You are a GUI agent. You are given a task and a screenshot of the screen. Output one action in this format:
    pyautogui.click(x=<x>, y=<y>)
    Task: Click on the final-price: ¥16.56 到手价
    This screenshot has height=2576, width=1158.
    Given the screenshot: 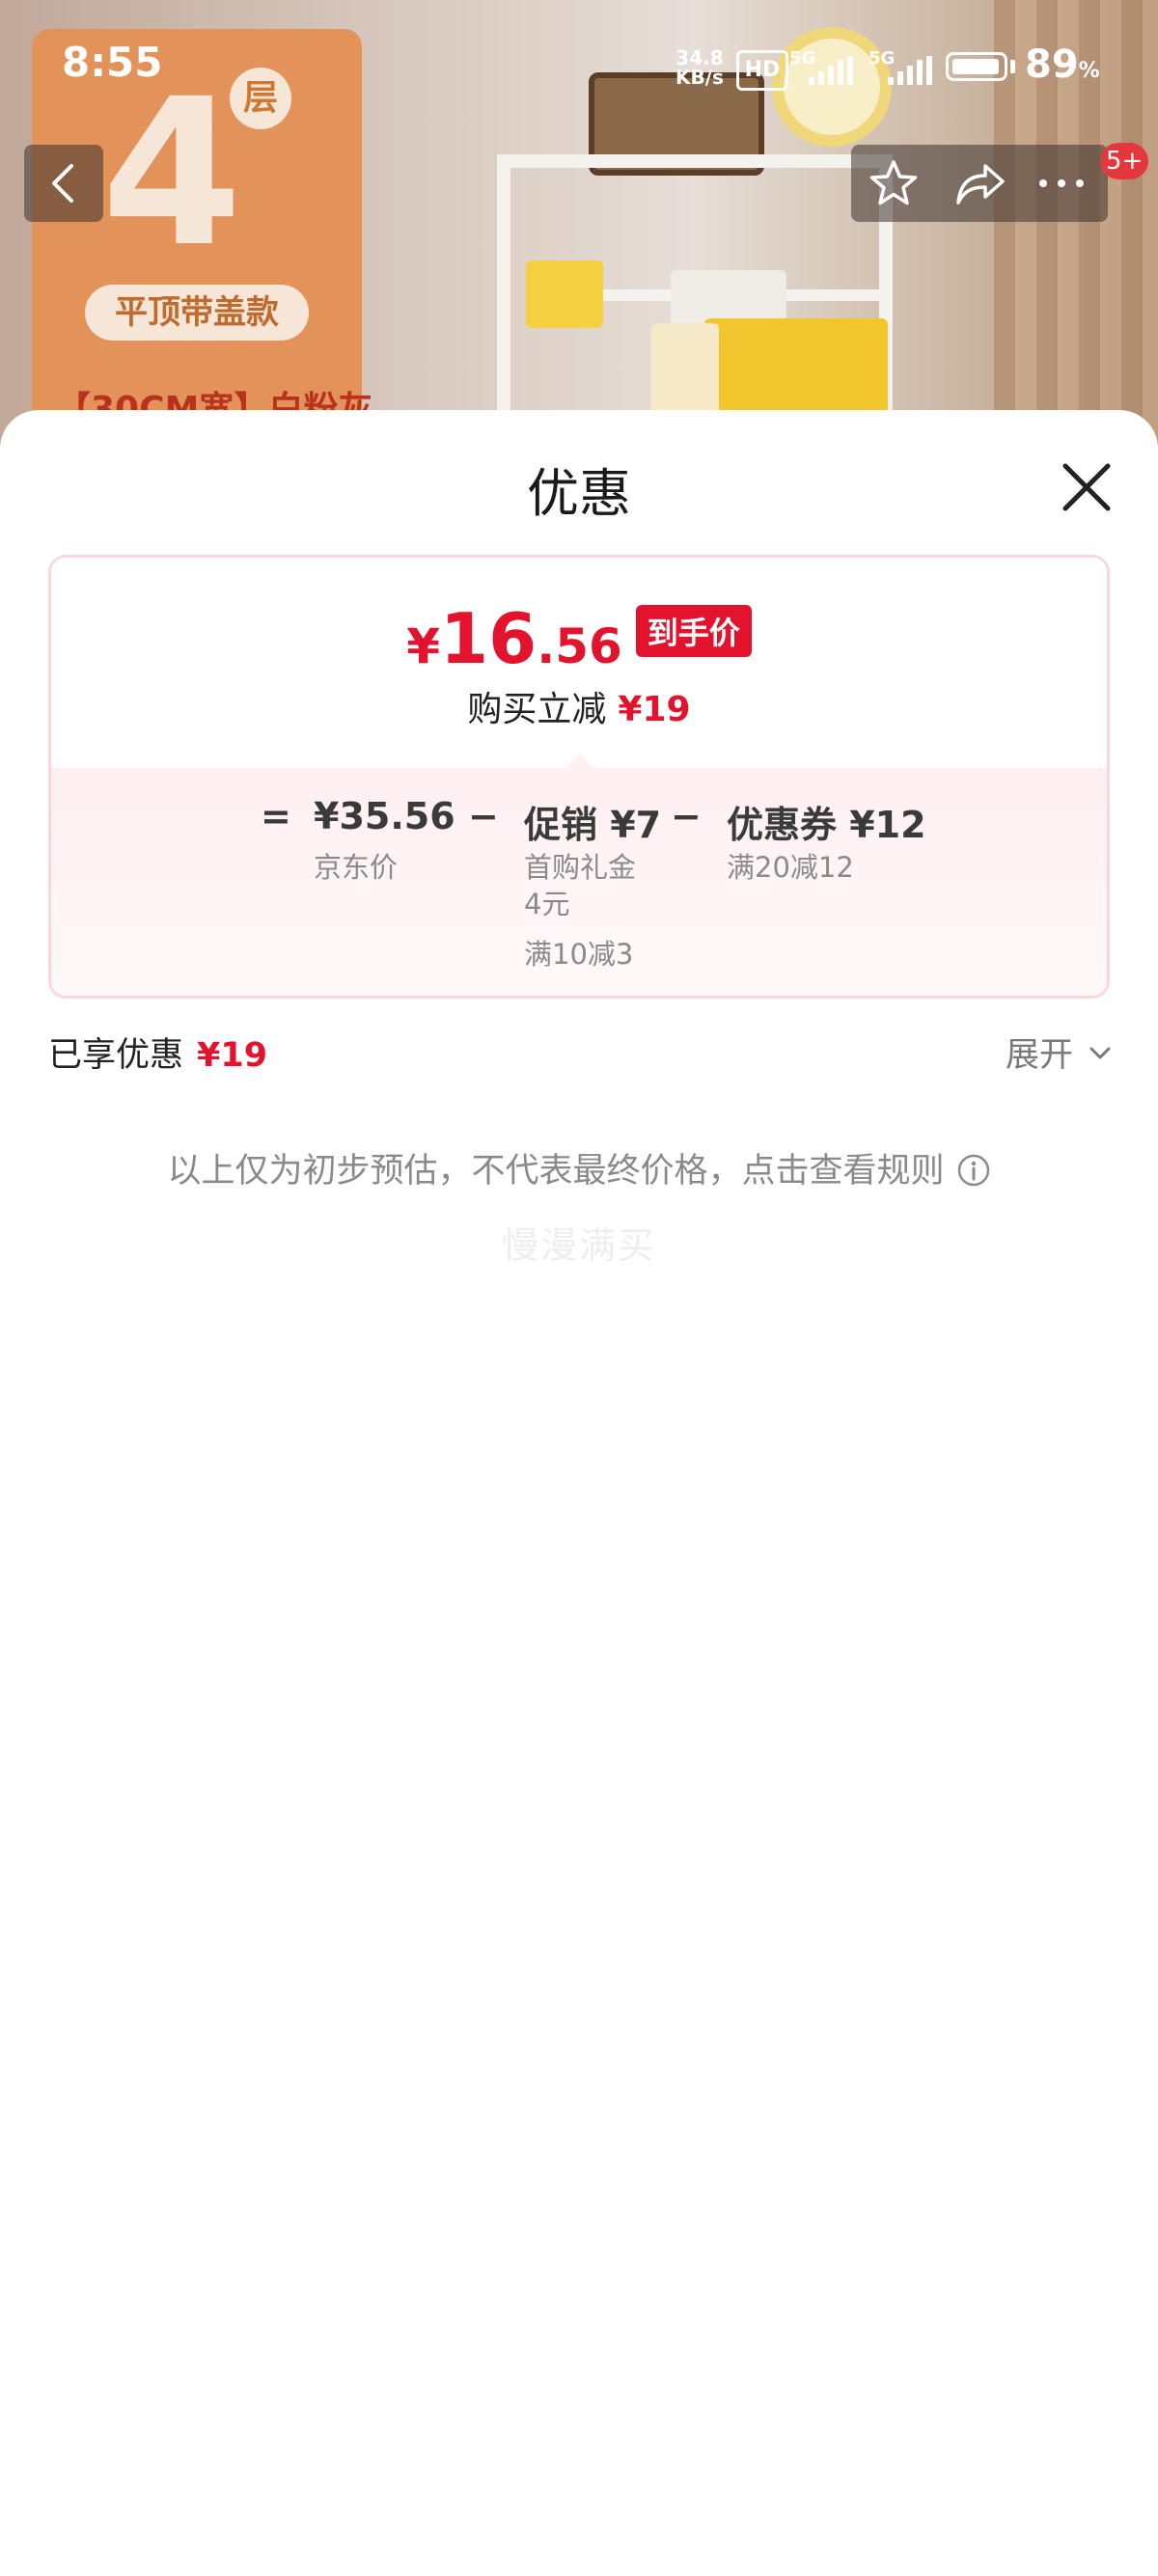 What is the action you would take?
    pyautogui.click(x=579, y=639)
    